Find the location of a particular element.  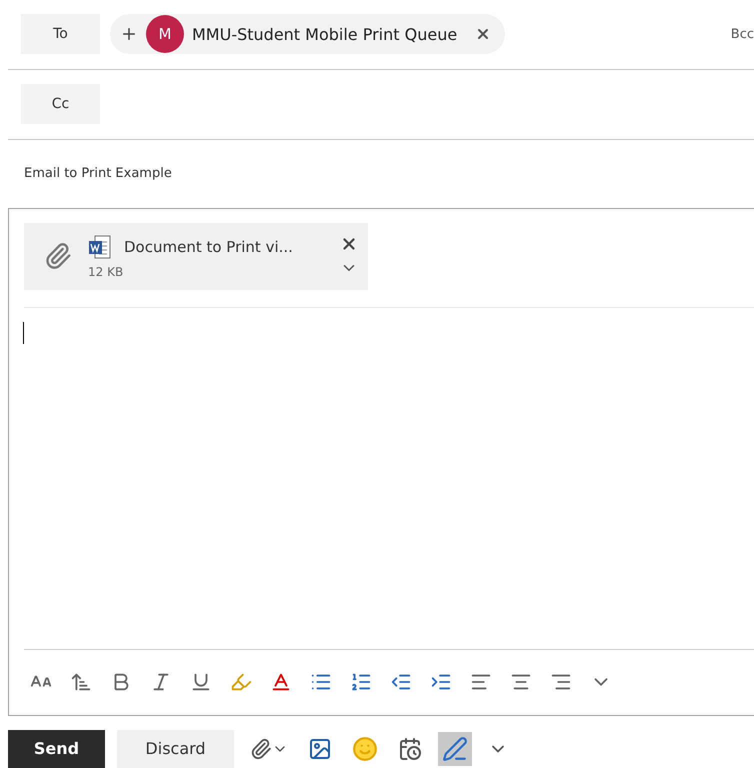

recipient-name: MMU-Student Mobile Print Queue is located at coordinates (325, 34).